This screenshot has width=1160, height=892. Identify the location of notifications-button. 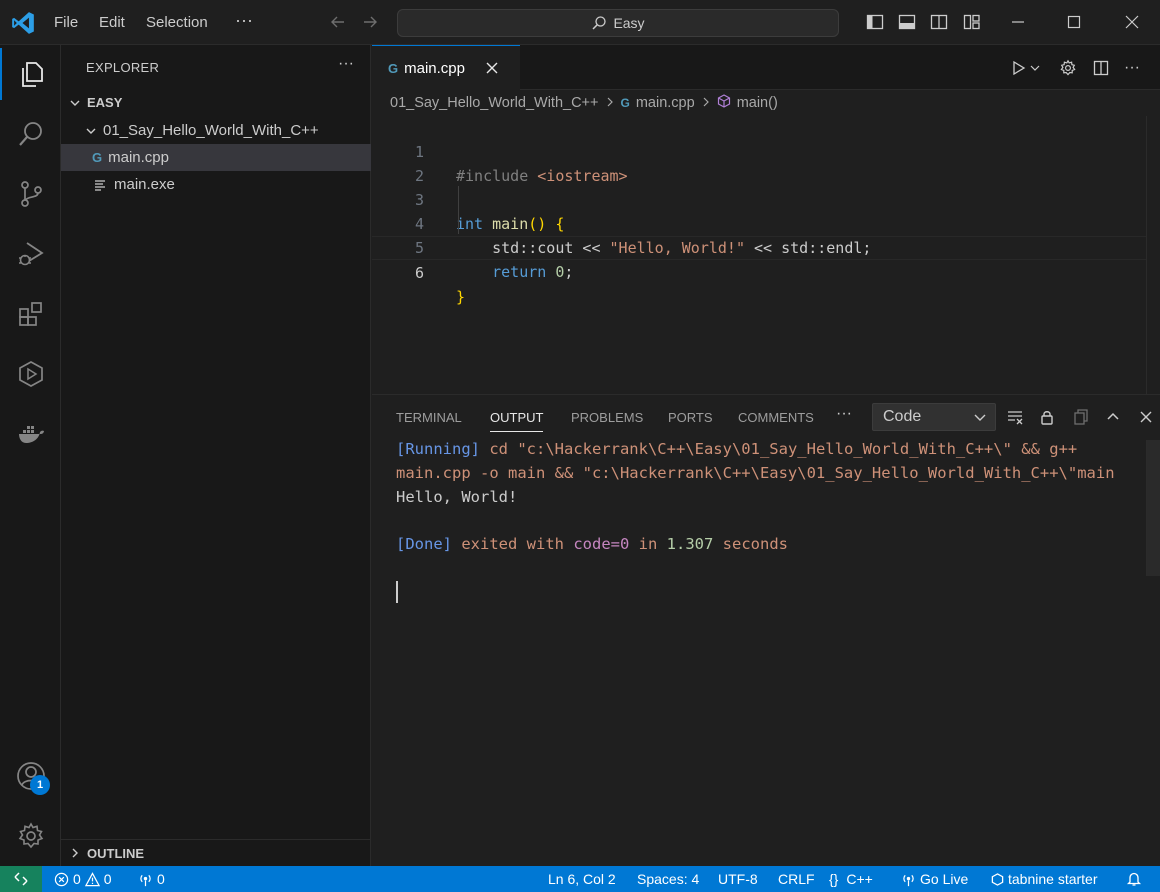
(1134, 879).